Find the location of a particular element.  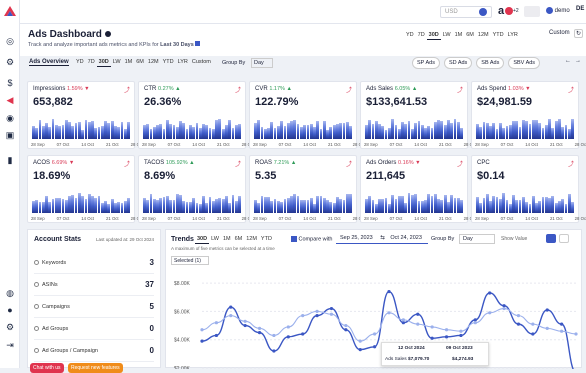

overview-range-tab-12m: 12M is located at coordinates (153, 62).